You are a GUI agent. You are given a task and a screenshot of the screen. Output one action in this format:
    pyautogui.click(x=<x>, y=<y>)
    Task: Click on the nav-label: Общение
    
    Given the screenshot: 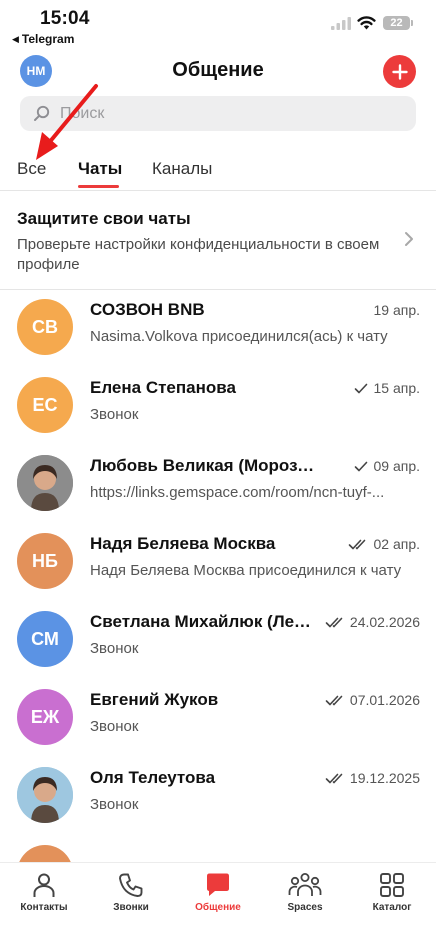 What is the action you would take?
    pyautogui.click(x=218, y=907)
    